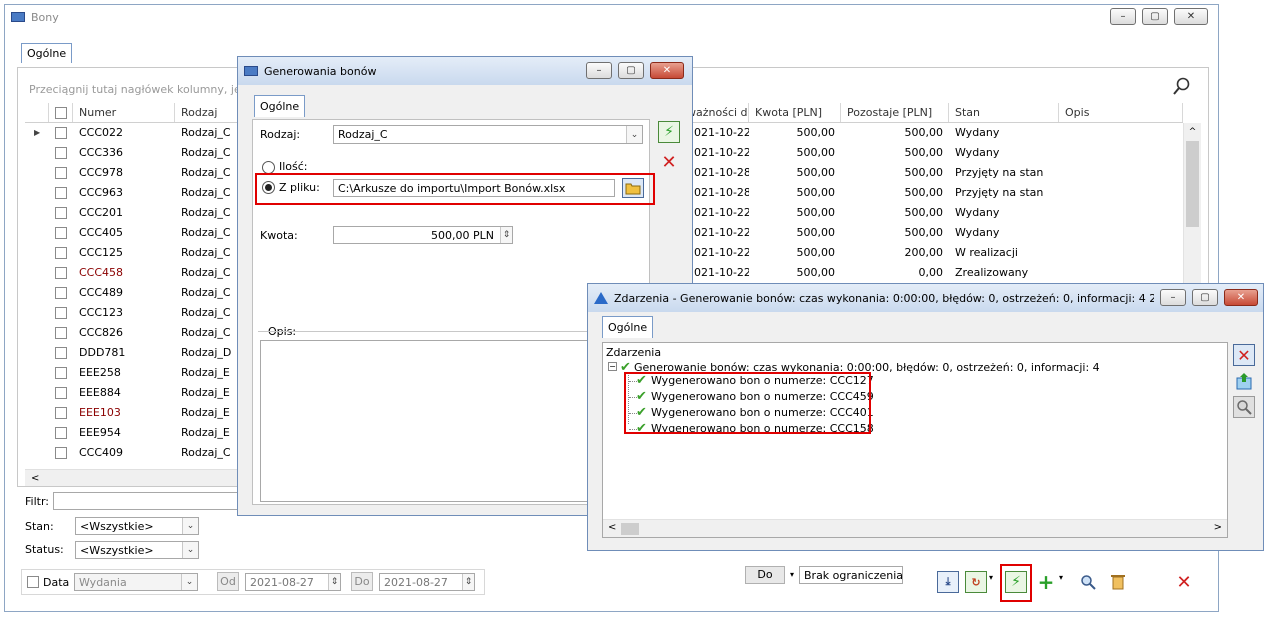 The height and width of the screenshot is (621, 1272). What do you see at coordinates (915, 528) in the screenshot?
I see `events-hscrollbar: < >` at bounding box center [915, 528].